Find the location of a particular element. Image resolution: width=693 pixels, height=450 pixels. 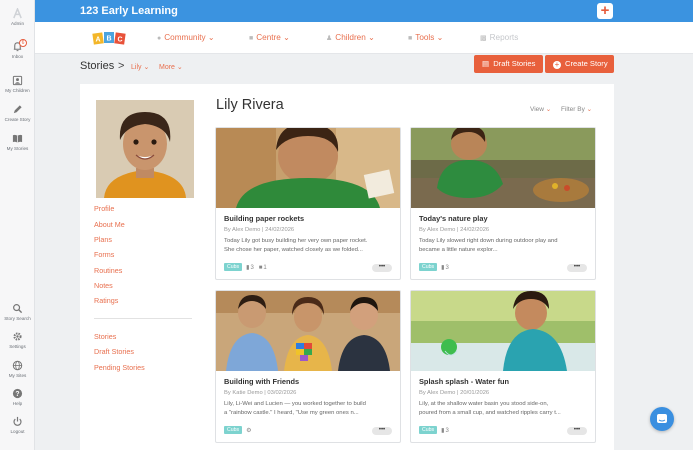

side-link-notes: Notes is located at coordinates (103, 285).